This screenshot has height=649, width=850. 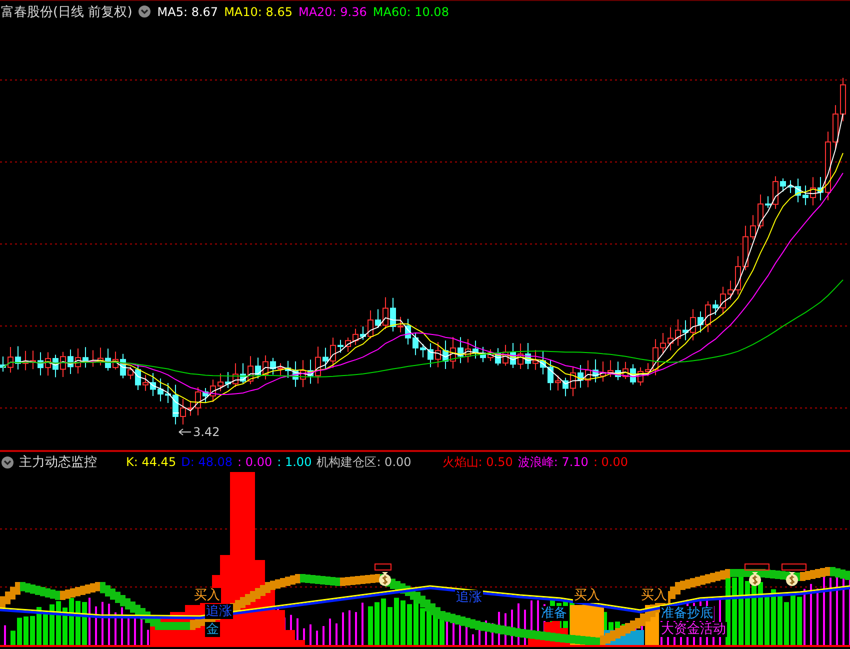 What do you see at coordinates (364, 462) in the screenshot?
I see `indicator-value: 机构建仓区: 0.00` at bounding box center [364, 462].